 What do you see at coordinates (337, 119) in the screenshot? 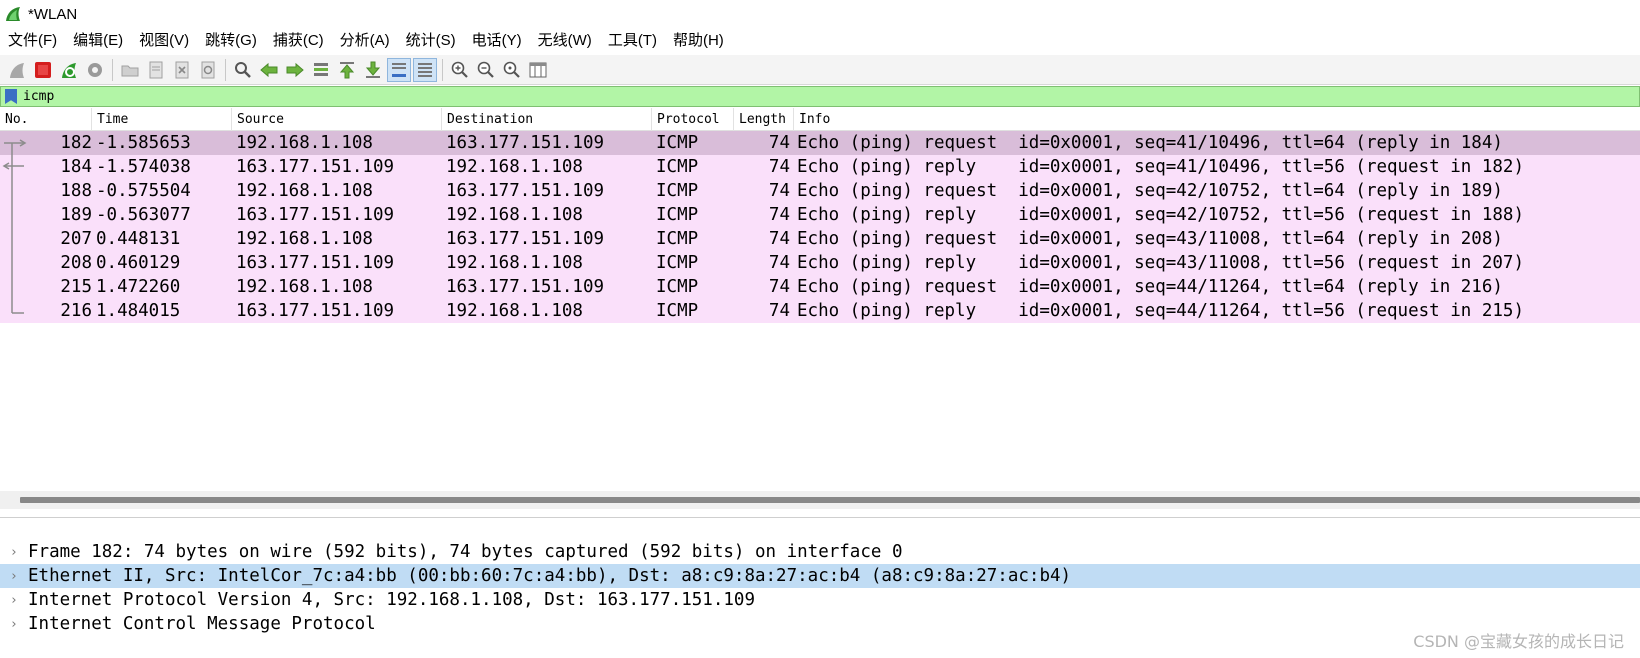
I see `column-header-source: Source` at bounding box center [337, 119].